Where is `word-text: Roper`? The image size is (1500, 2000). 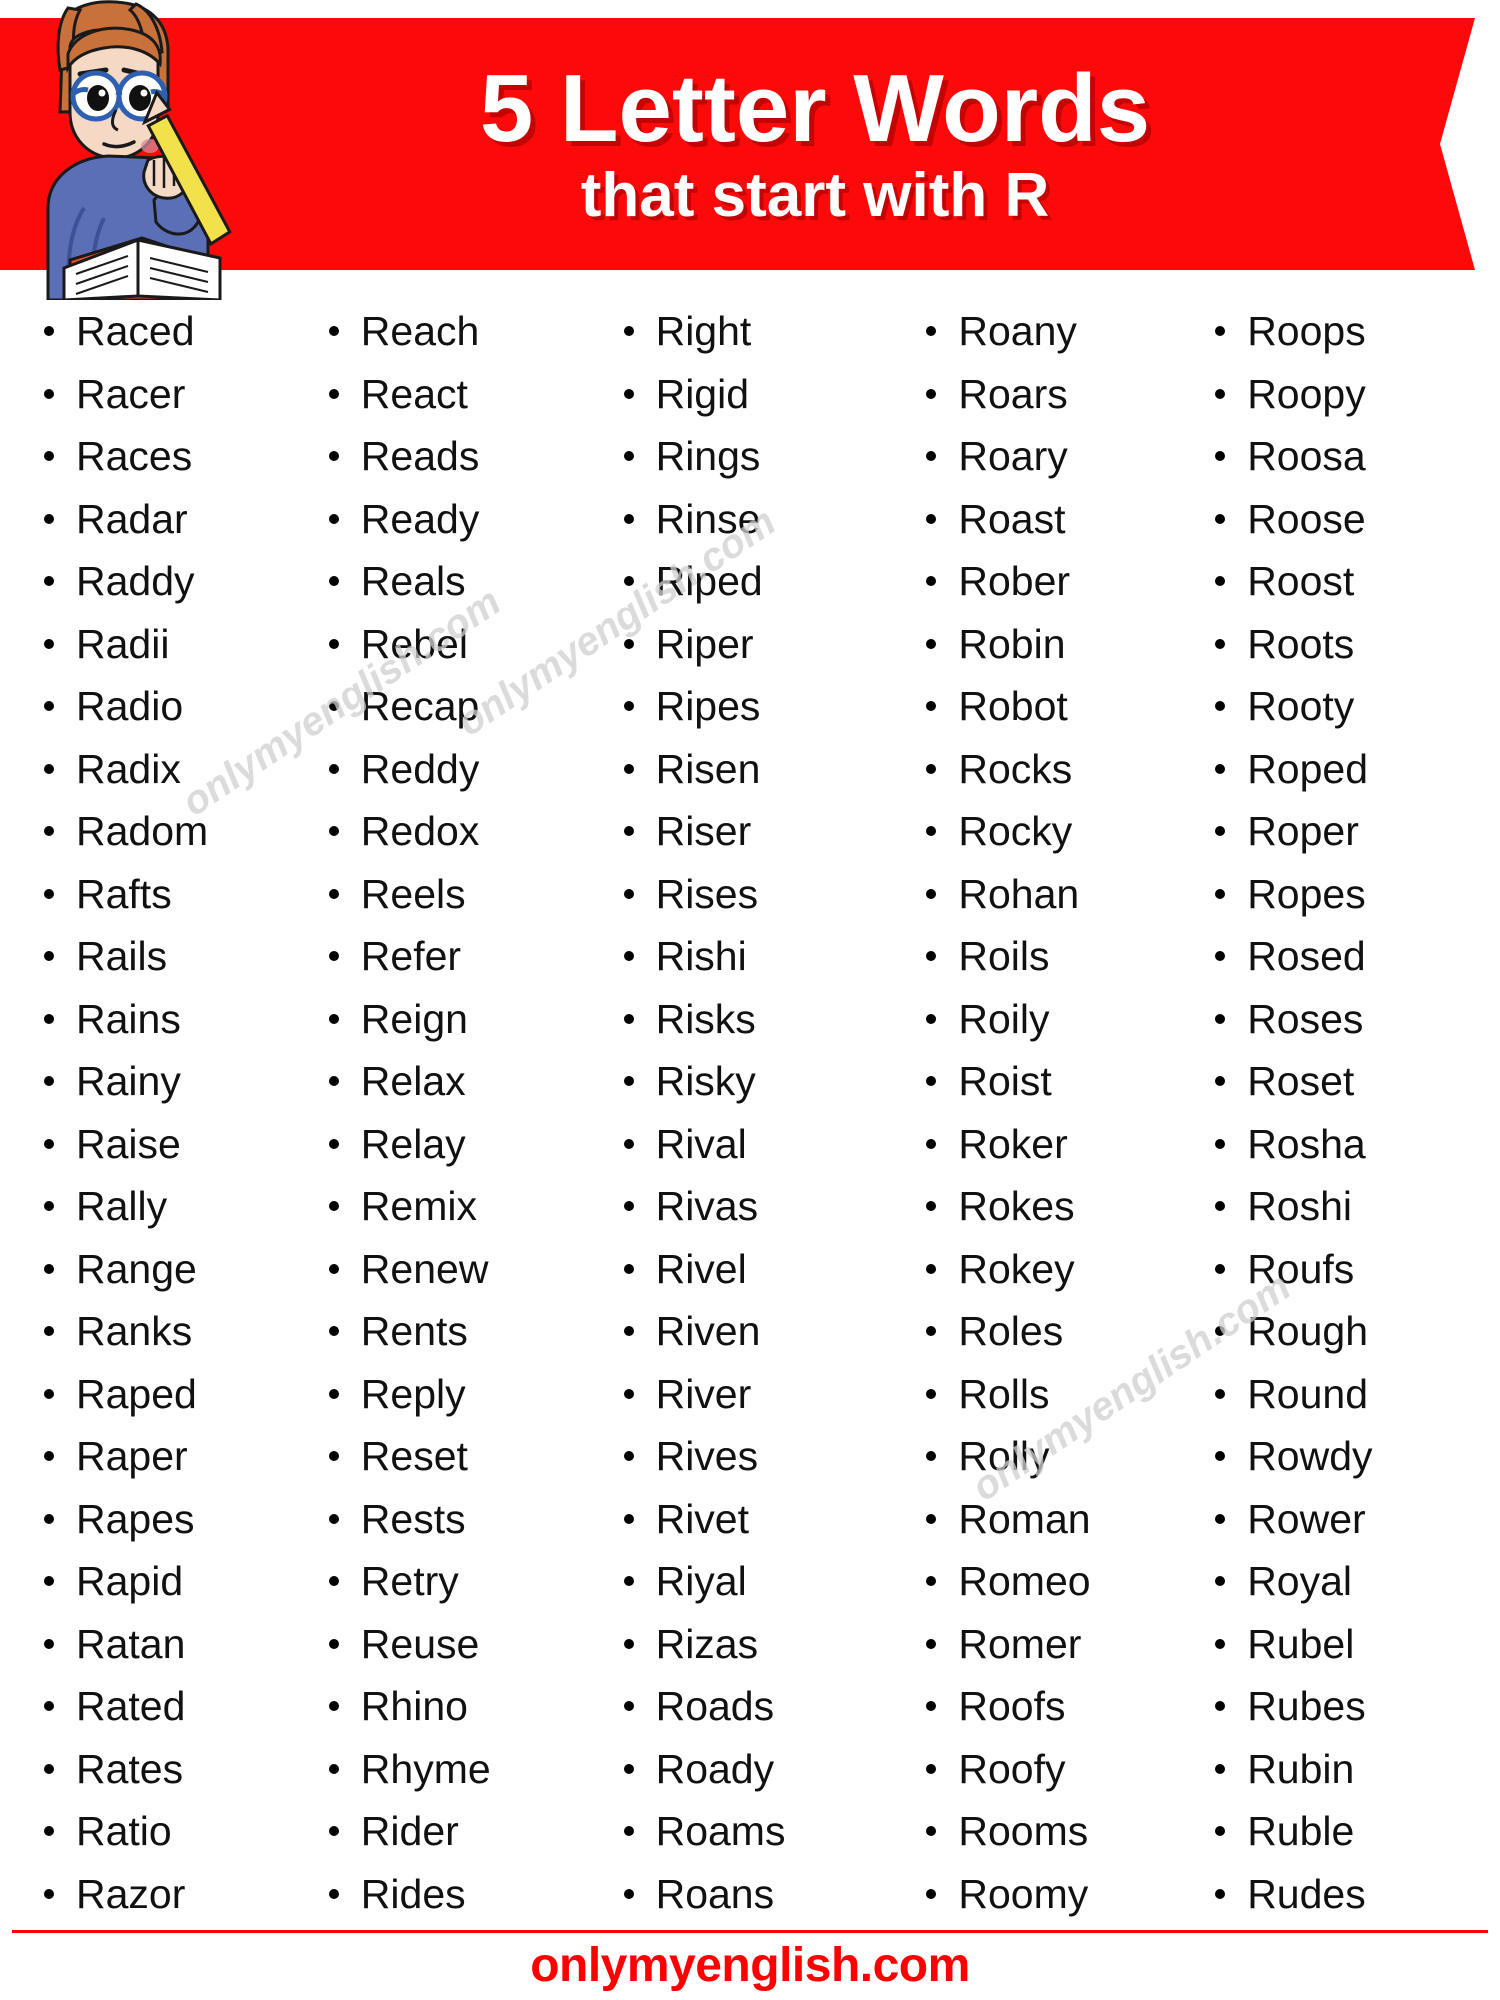 word-text: Roper is located at coordinates (1303, 831).